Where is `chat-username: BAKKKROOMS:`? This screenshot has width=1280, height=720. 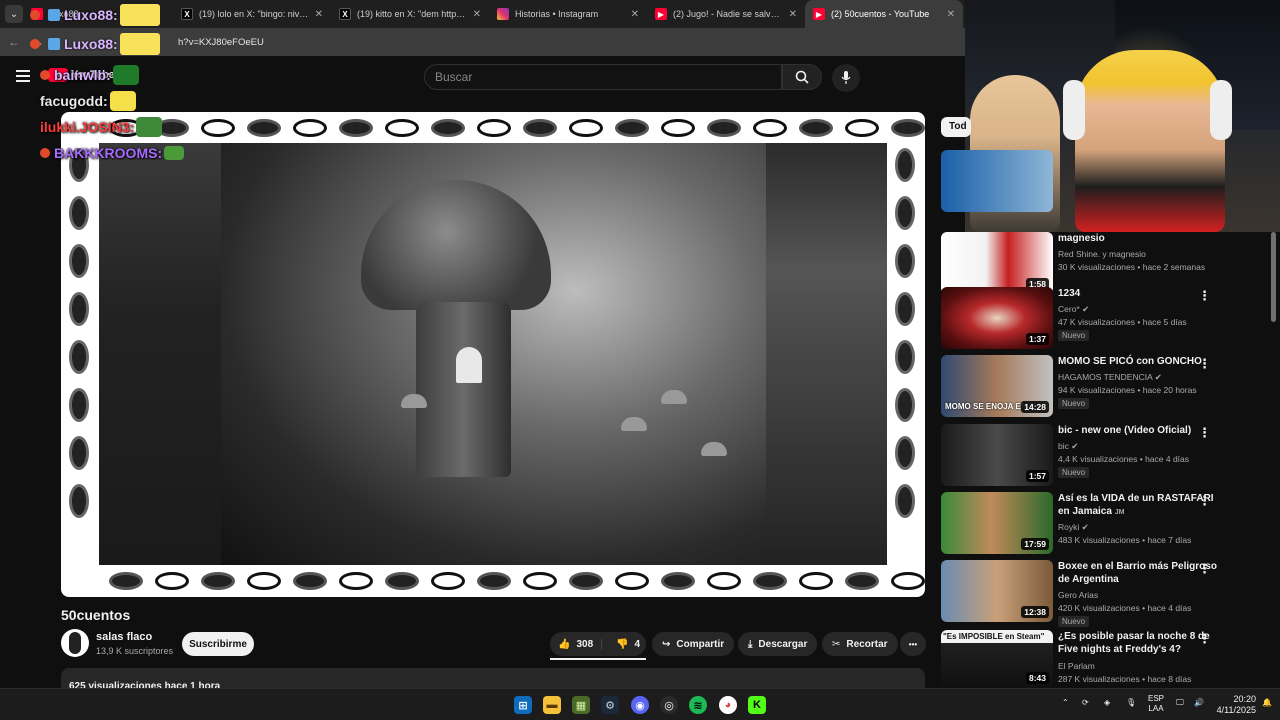
chat-username: BAKKKROOMS: is located at coordinates (108, 153).